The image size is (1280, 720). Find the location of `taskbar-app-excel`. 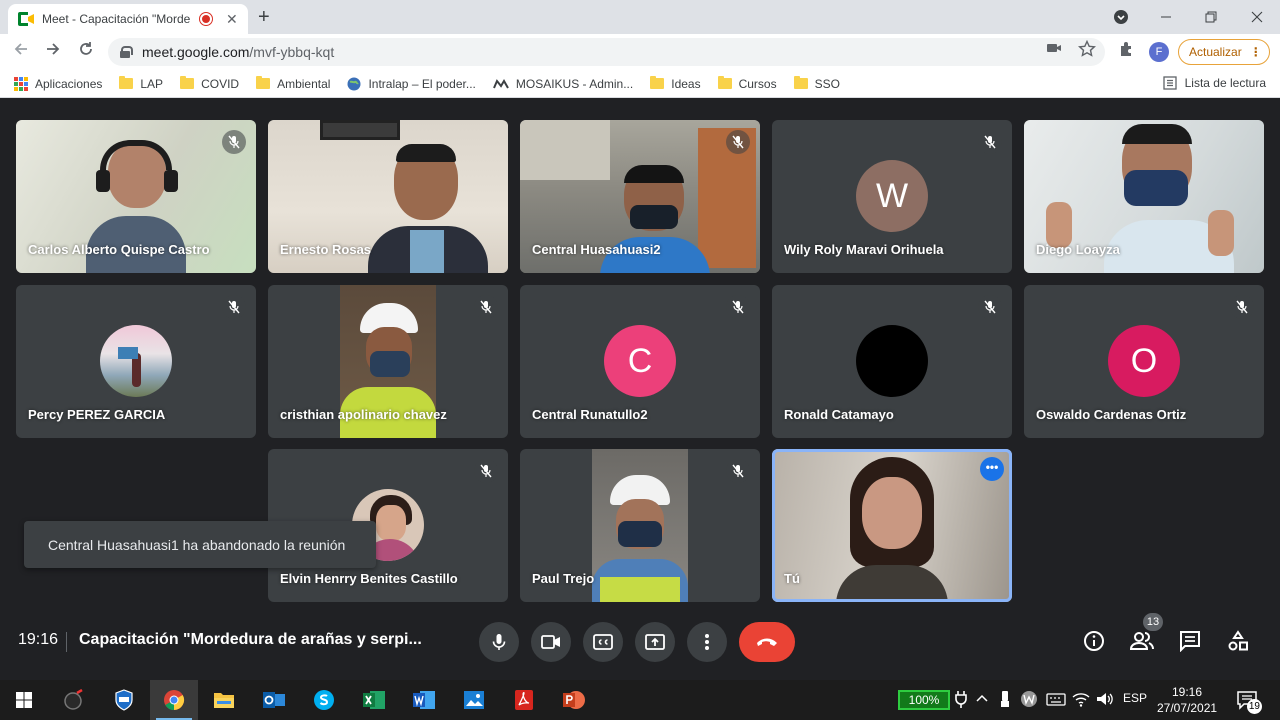

taskbar-app-excel is located at coordinates (374, 700).